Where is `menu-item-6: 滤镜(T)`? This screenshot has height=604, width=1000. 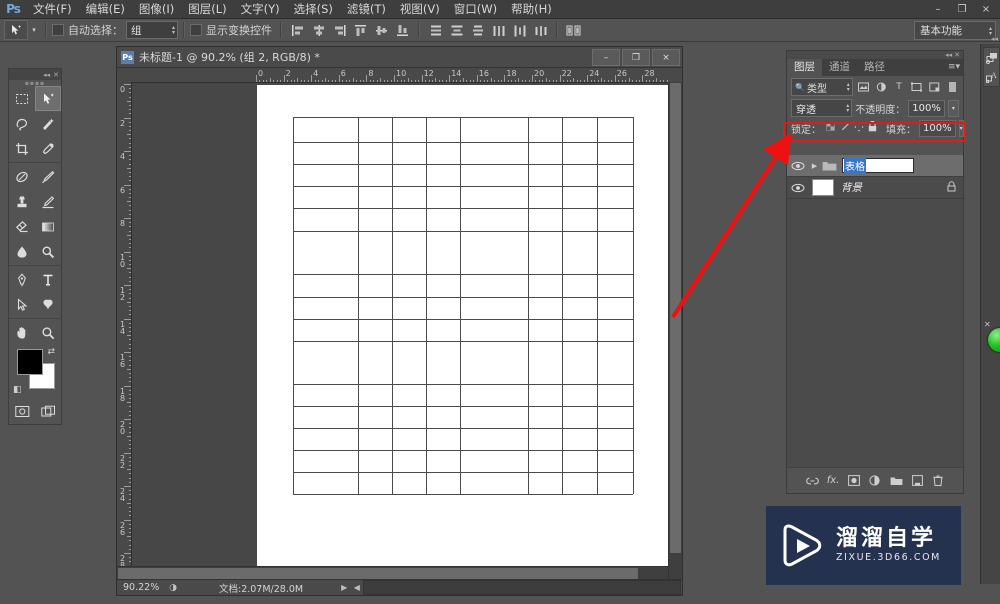 menu-item-6: 滤镜(T) is located at coordinates (366, 9).